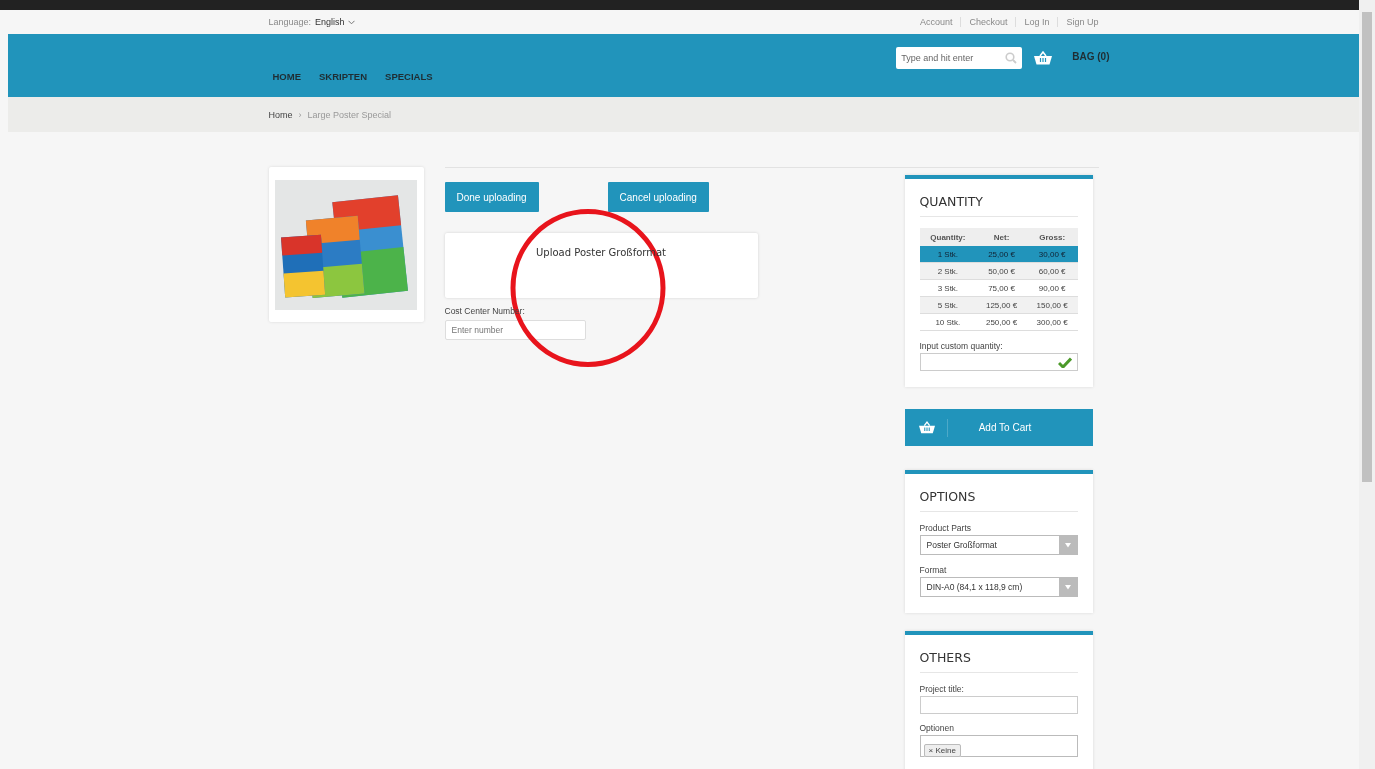  I want to click on option-tag: × Keine, so click(942, 750).